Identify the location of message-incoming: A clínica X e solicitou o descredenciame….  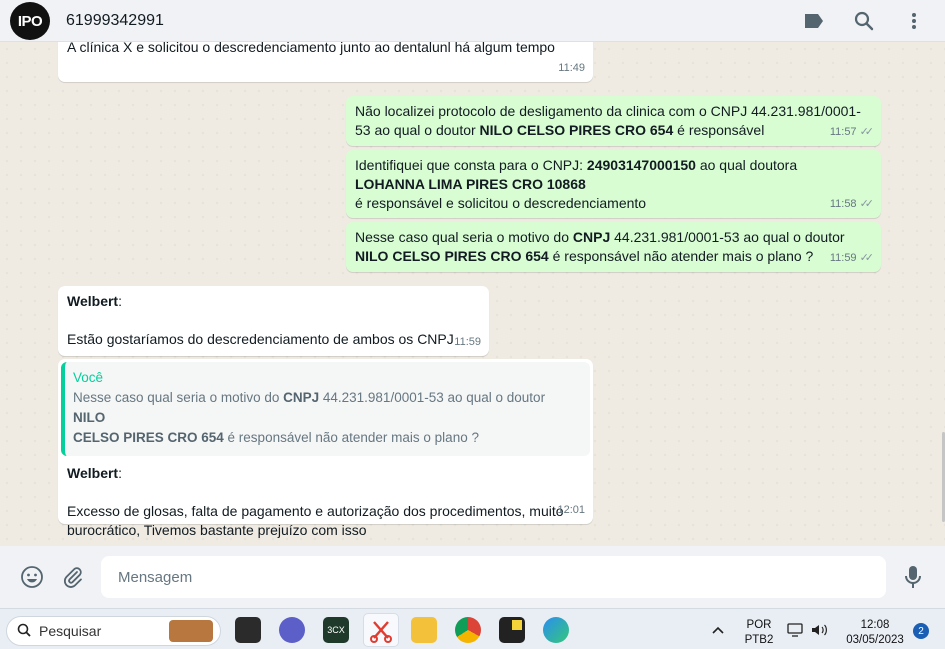
(325, 62).